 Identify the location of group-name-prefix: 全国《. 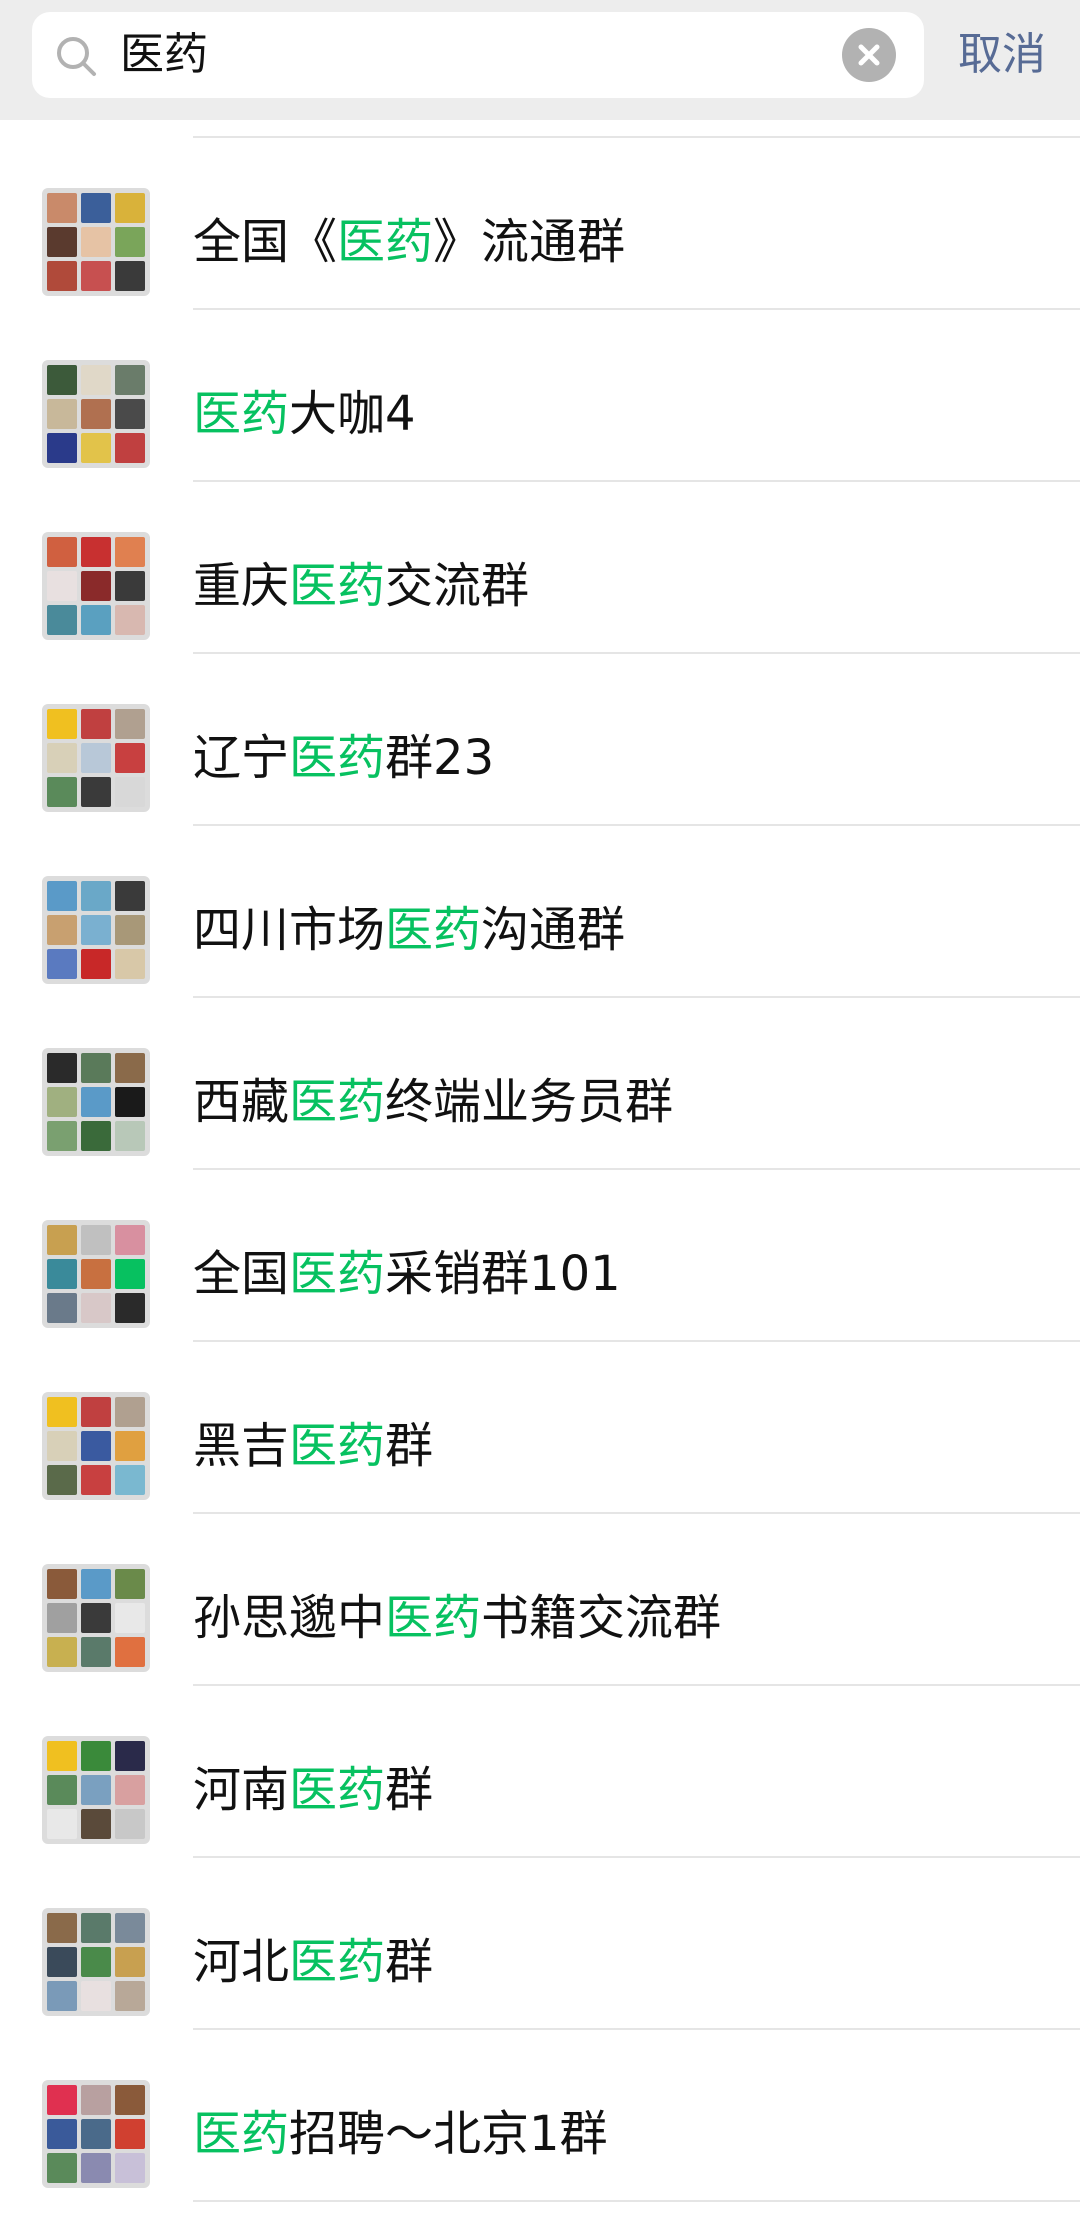
(265, 242).